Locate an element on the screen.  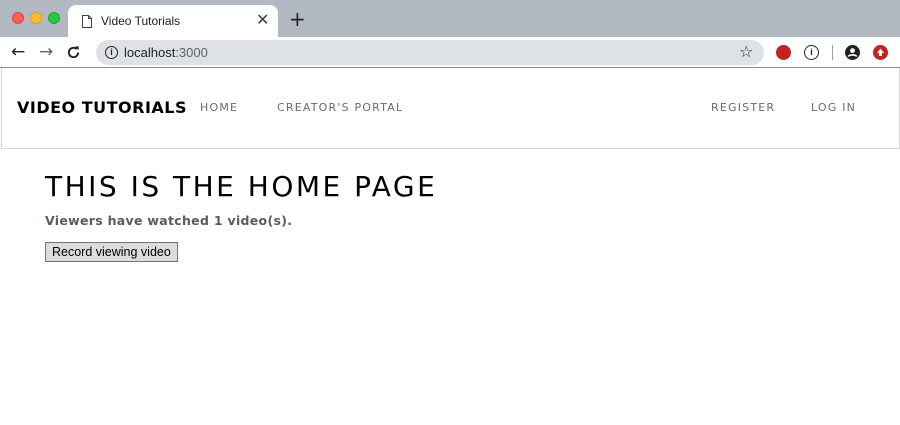
url-host: localhost is located at coordinates (150, 52).